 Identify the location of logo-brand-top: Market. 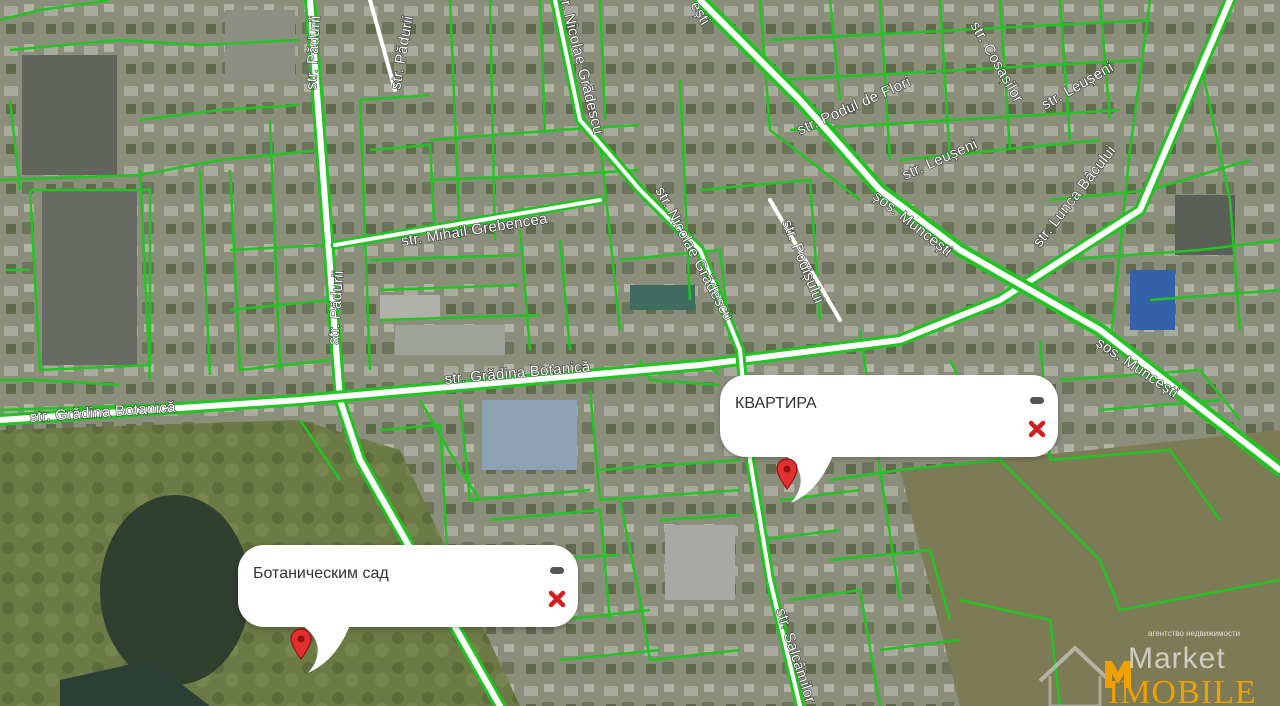
(1177, 658).